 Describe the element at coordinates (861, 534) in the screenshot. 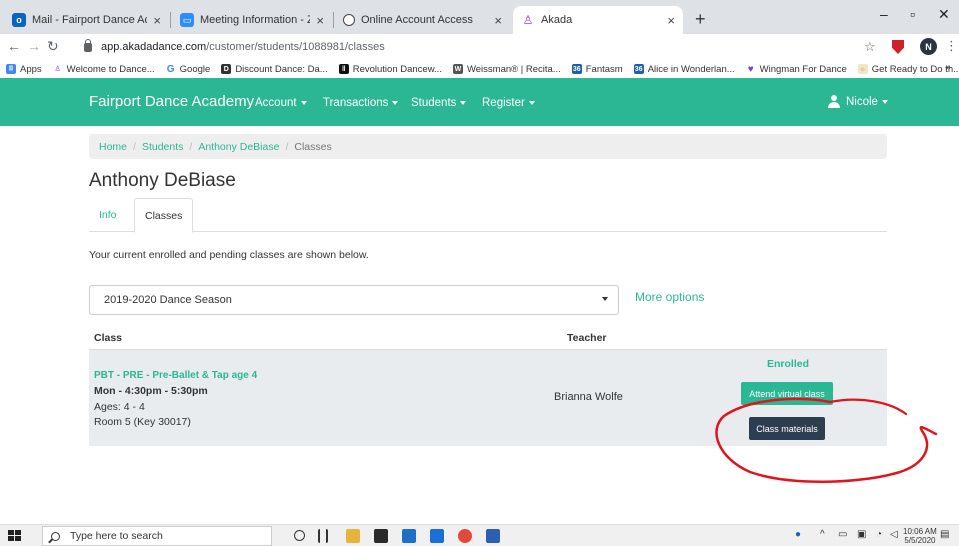

I see `display-icon: ▣` at that location.